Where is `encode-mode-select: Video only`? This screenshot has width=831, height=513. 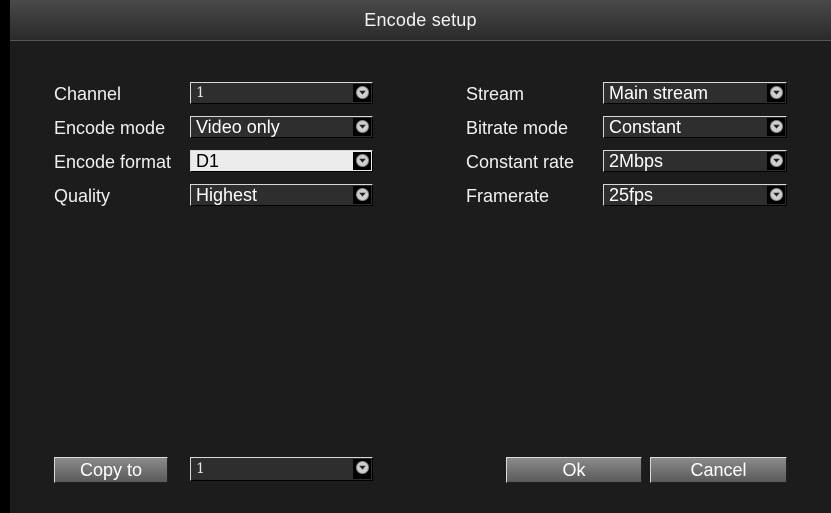 encode-mode-select: Video only is located at coordinates (281, 127).